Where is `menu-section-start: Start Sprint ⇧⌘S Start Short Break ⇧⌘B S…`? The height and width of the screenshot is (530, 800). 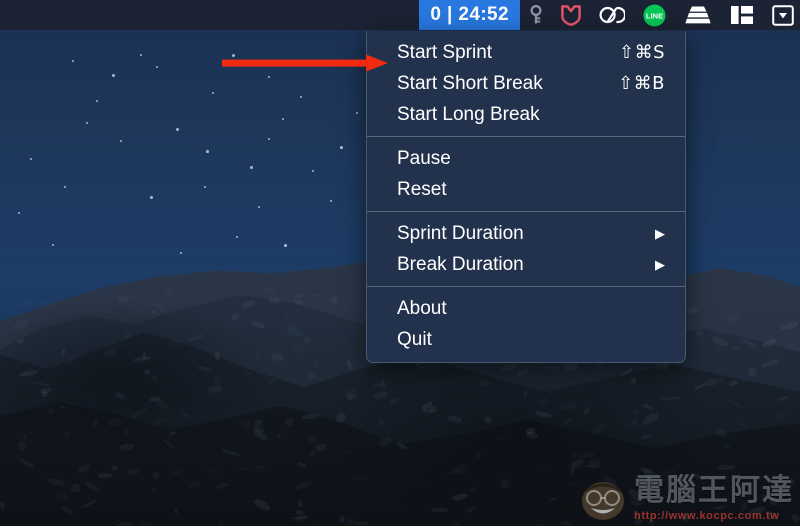 menu-section-start: Start Sprint ⇧⌘S Start Short Break ⇧⌘B S… is located at coordinates (526, 83).